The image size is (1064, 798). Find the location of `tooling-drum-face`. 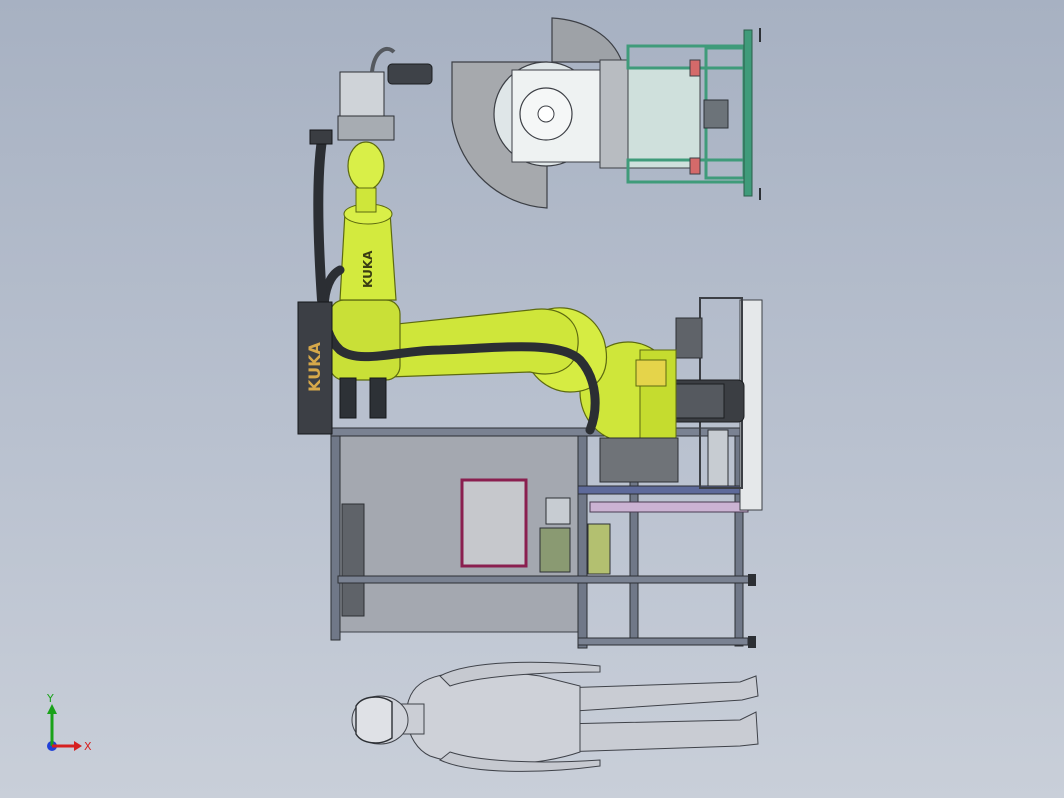

tooling-drum-face is located at coordinates (700, 401).